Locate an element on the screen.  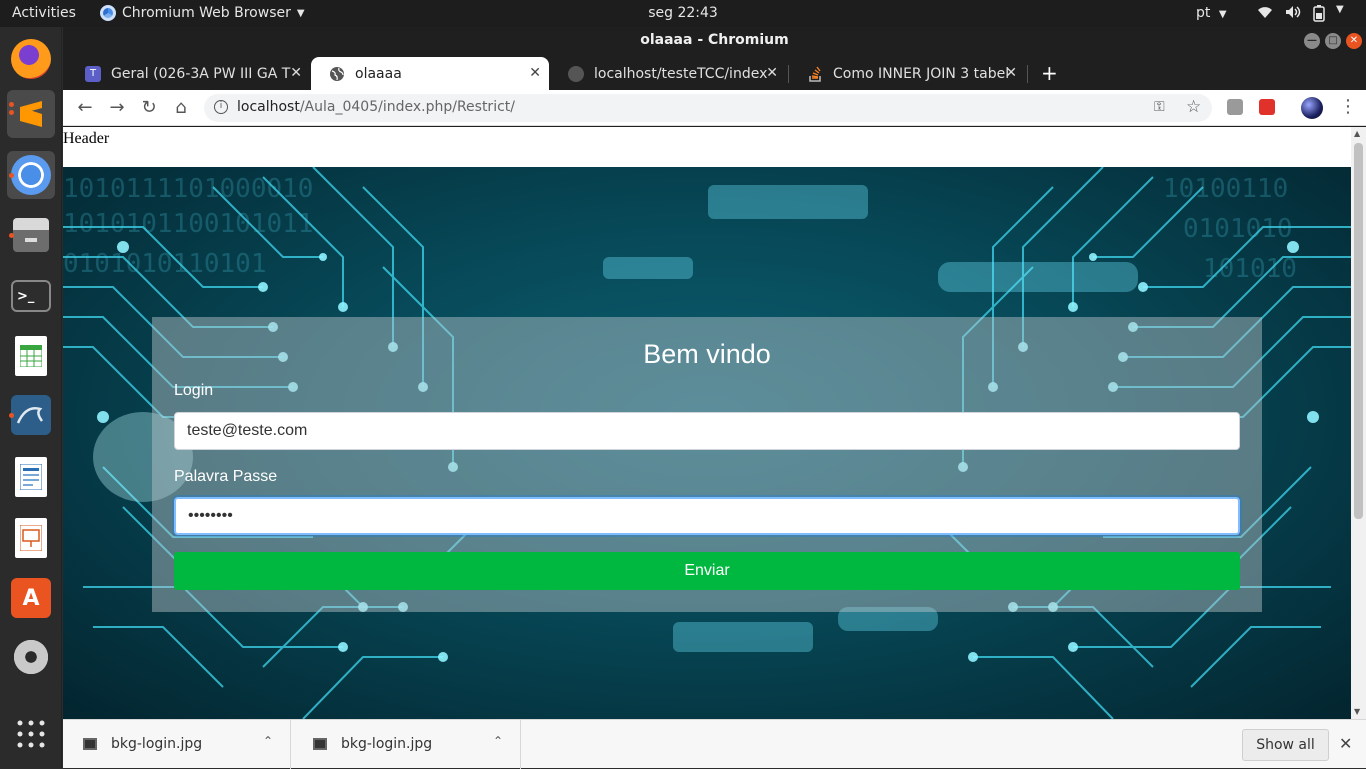
system-tray: ▼ is located at coordinates (1300, 15).